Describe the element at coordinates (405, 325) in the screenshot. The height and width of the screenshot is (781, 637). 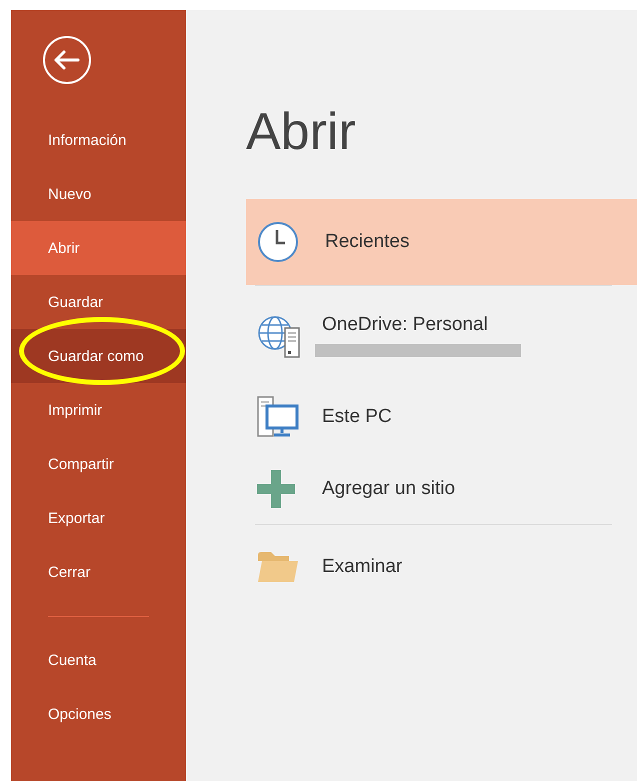
I see `location-label: OneDrive: Personal` at that location.